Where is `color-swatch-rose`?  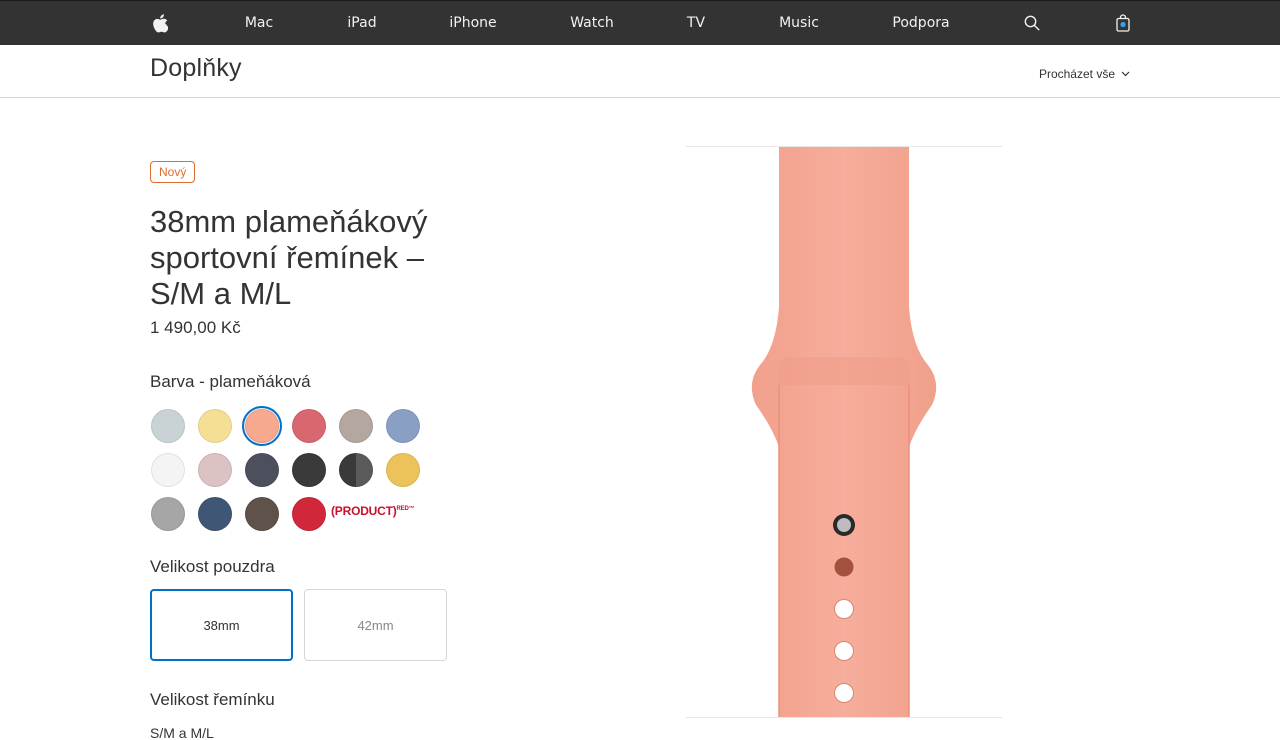
color-swatch-rose is located at coordinates (215, 470).